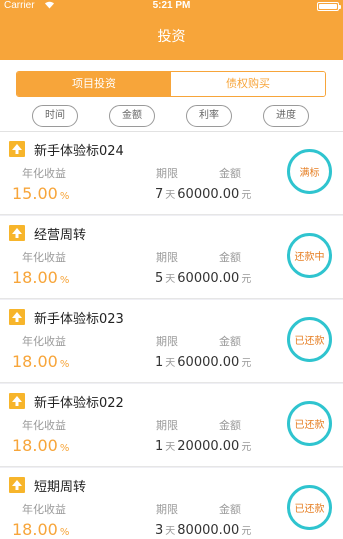 This screenshot has height=539, width=343. Describe the element at coordinates (203, 530) in the screenshot. I see `term-amount: 3 天 80000.00 元` at that location.